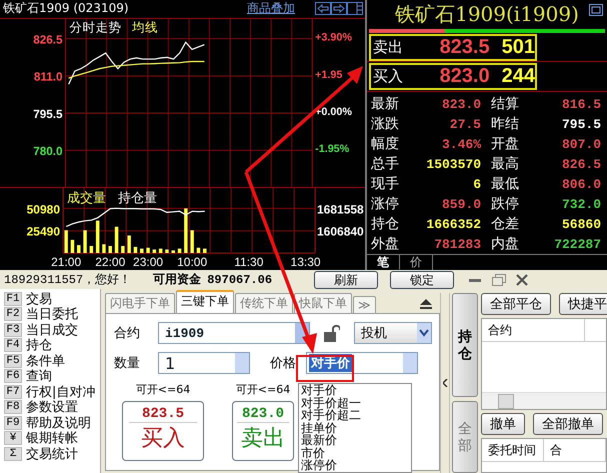 This screenshot has width=607, height=473. What do you see at coordinates (453, 224) in the screenshot?
I see `stat-value: 1666352` at bounding box center [453, 224].